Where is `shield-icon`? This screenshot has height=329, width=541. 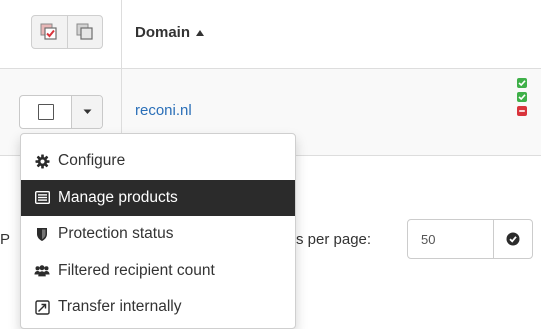 shield-icon is located at coordinates (42, 234).